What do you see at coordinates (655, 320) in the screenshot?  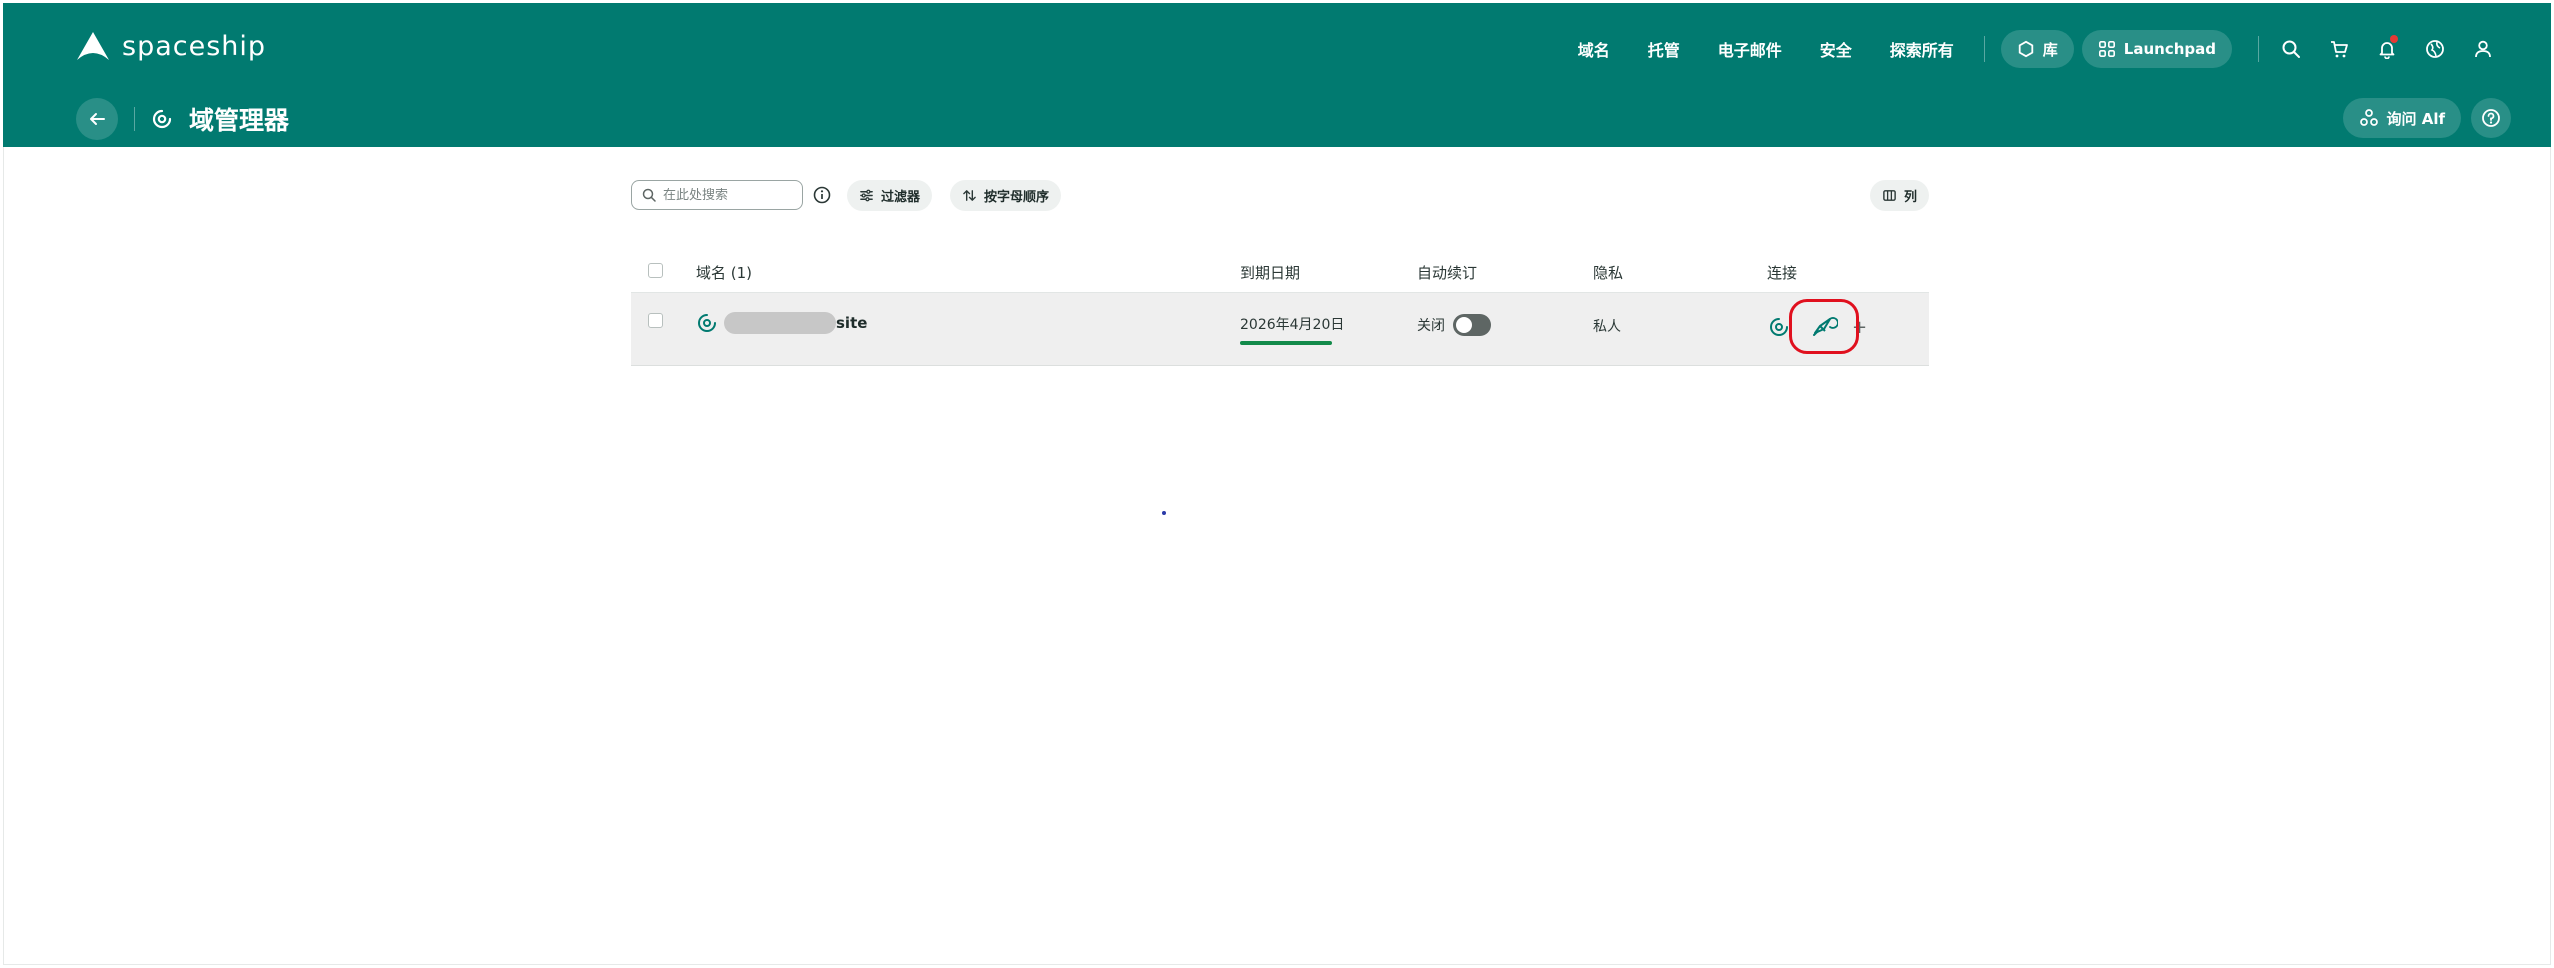 I see `row-checkbox` at bounding box center [655, 320].